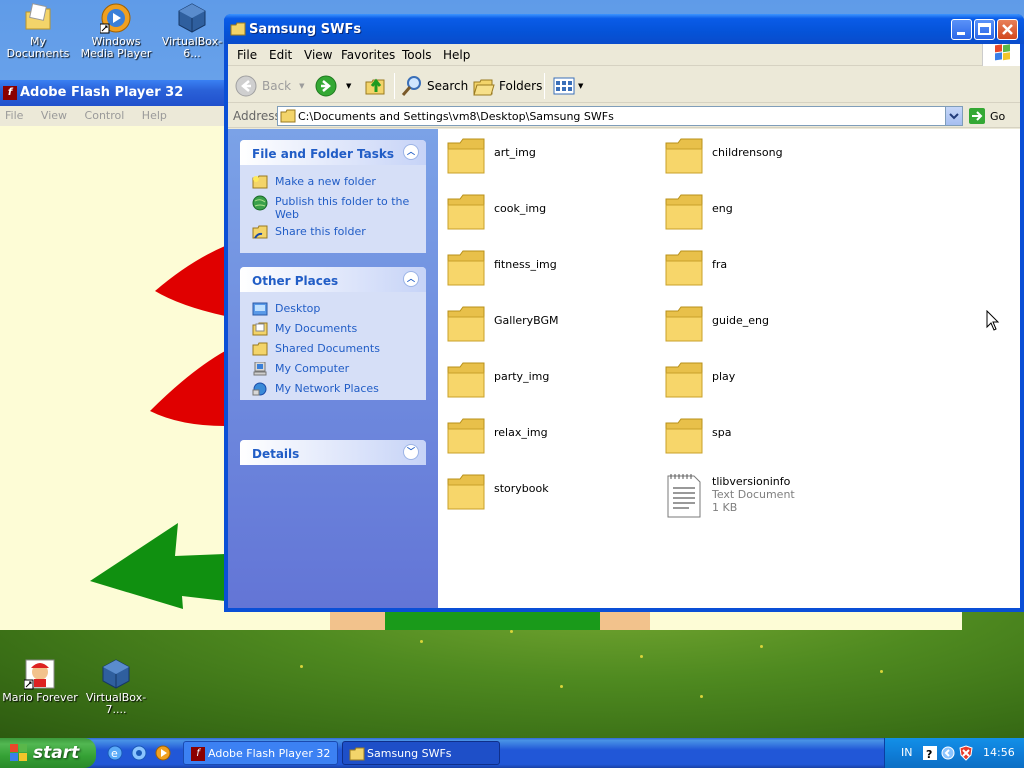 This screenshot has height=768, width=1024. Describe the element at coordinates (157, 566) in the screenshot. I see `green-arrow-shape` at that location.